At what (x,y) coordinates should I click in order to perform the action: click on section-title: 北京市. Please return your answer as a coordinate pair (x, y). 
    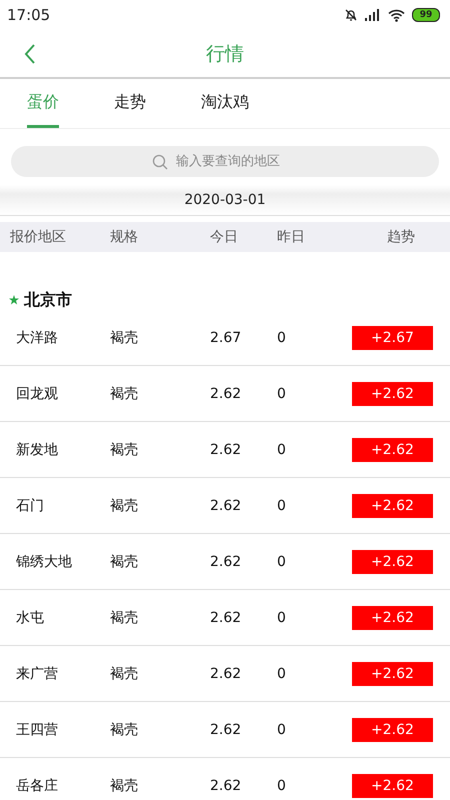
    Looking at the image, I should click on (48, 300).